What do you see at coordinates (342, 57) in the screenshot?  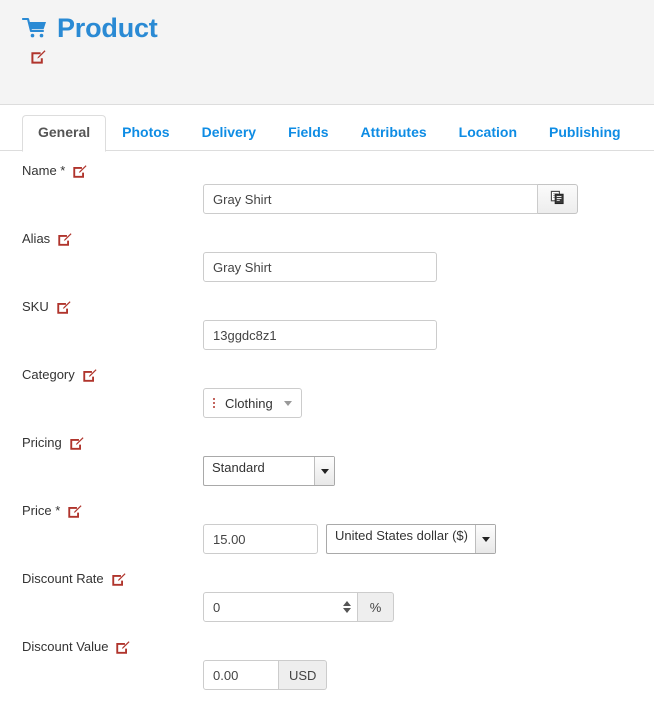 I see `header-edit-row` at bounding box center [342, 57].